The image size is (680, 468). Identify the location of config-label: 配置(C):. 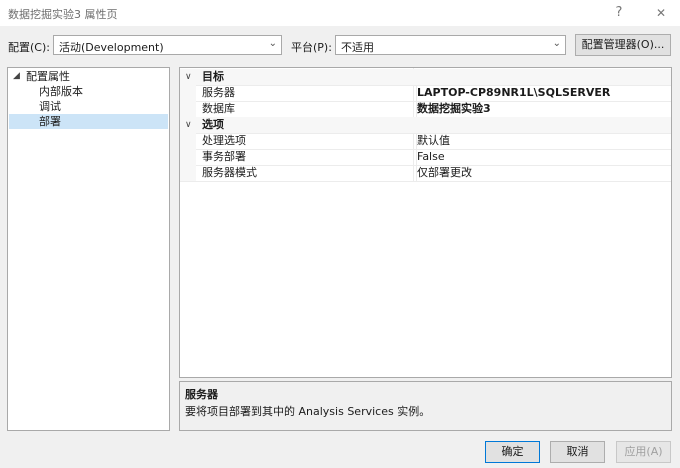
(29, 47).